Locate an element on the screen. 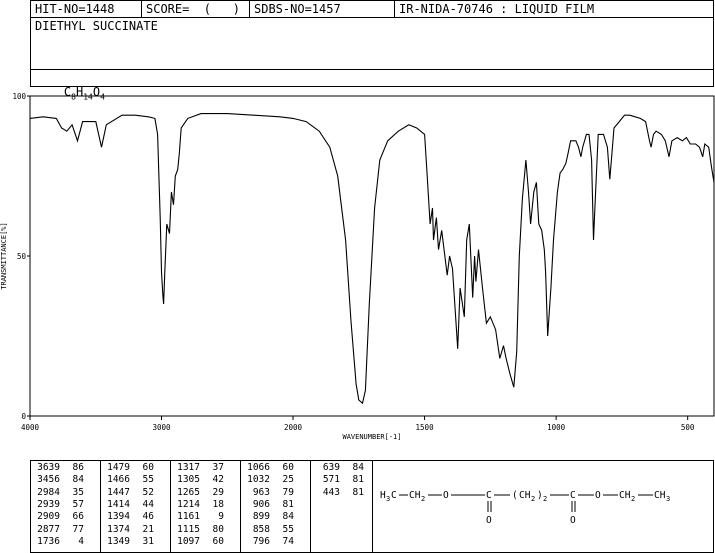 This screenshot has height=553, width=715. y-tick-label: 100 is located at coordinates (19, 96).